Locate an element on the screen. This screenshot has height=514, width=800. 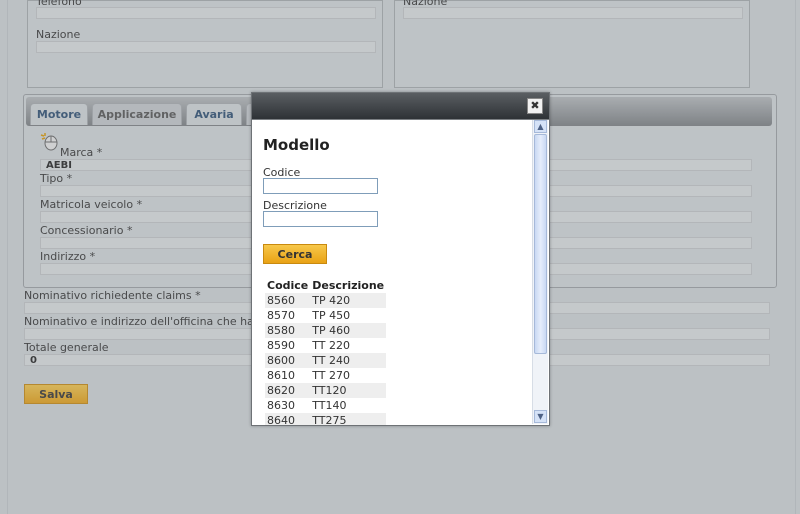
scrollbar-thumb is located at coordinates (540, 244).